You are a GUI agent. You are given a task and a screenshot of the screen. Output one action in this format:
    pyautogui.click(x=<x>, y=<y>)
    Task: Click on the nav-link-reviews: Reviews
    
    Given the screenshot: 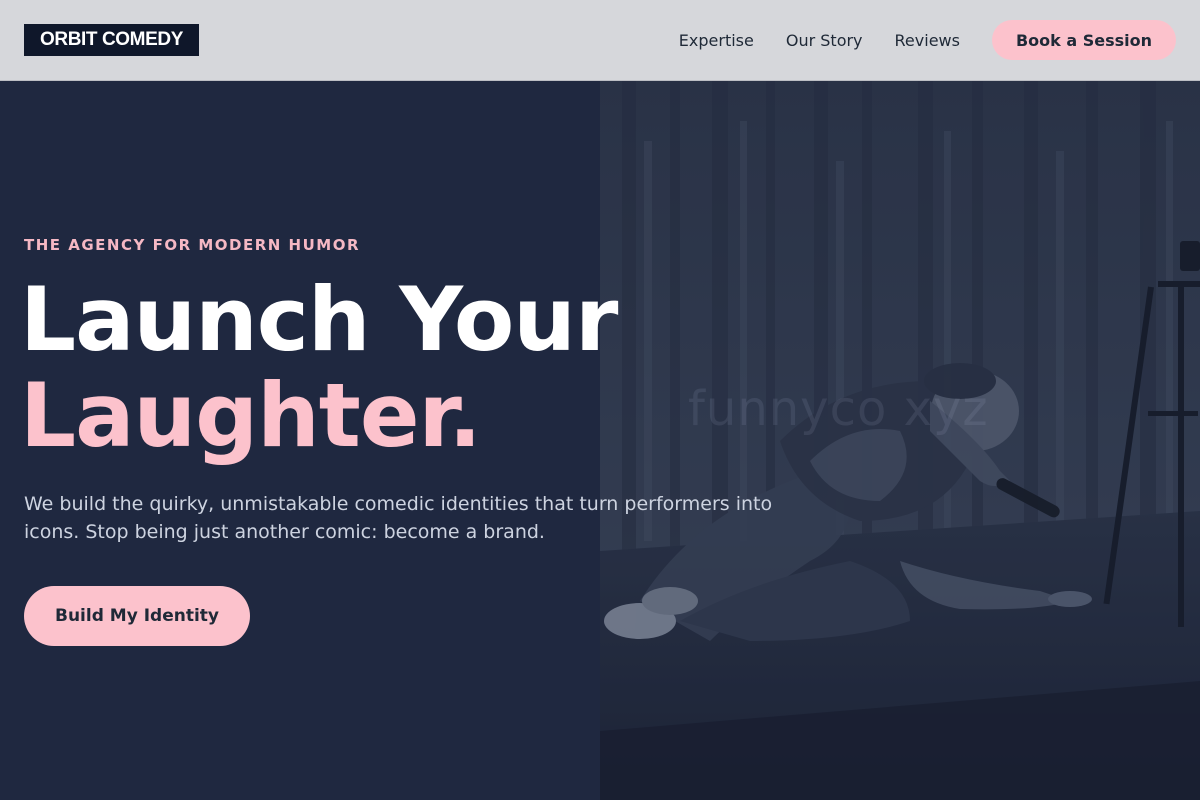 What is the action you would take?
    pyautogui.click(x=927, y=40)
    